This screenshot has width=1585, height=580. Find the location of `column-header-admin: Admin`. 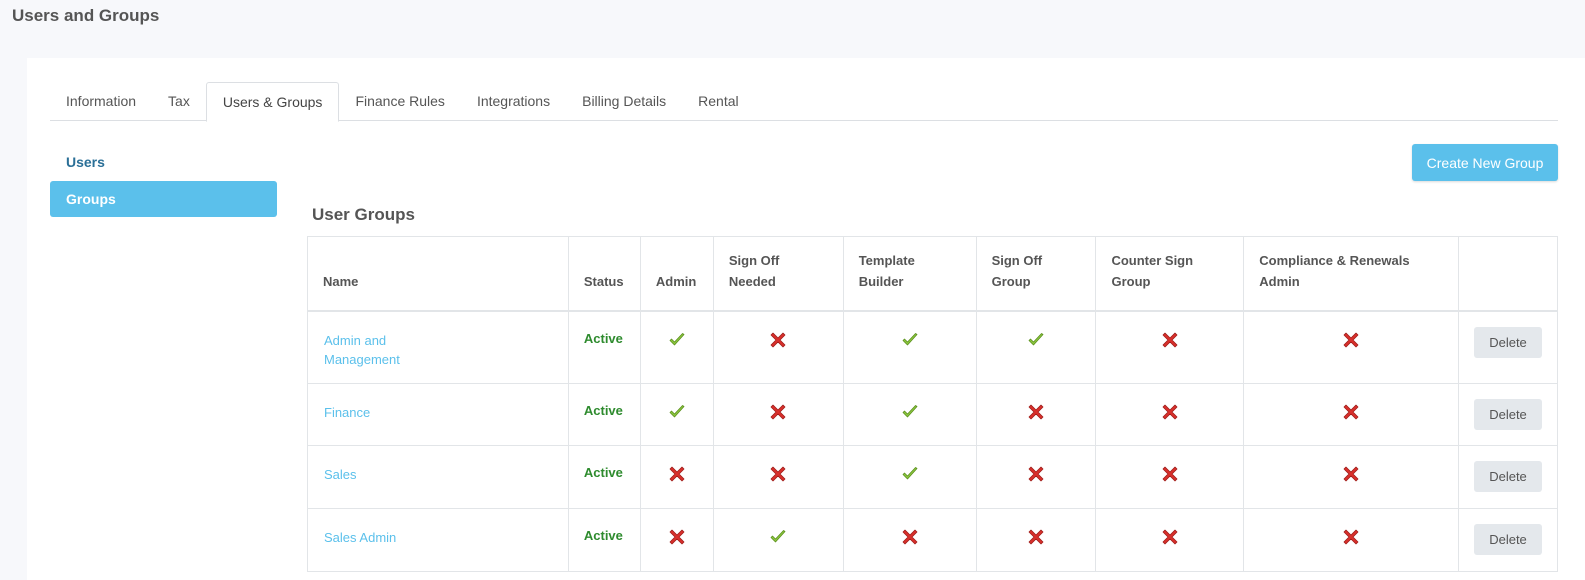

column-header-admin: Admin is located at coordinates (676, 274).